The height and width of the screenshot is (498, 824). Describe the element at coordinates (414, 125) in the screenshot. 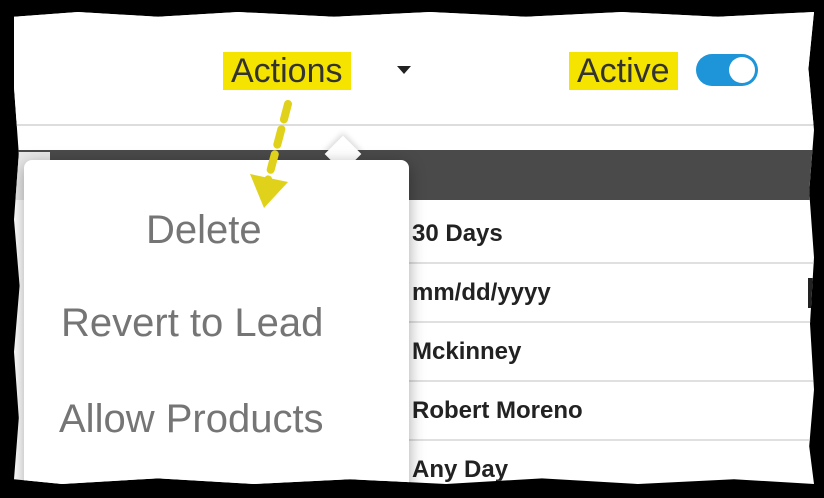

I see `header-divider` at that location.